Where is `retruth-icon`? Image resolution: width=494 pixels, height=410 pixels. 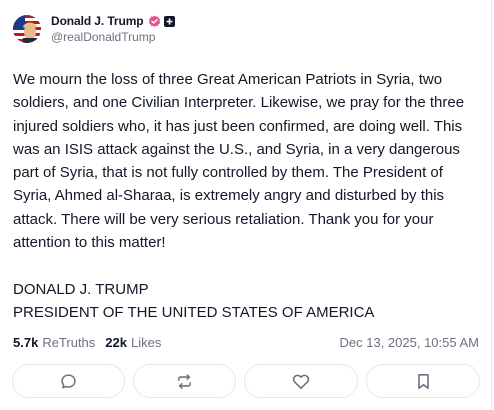 retruth-icon is located at coordinates (184, 381).